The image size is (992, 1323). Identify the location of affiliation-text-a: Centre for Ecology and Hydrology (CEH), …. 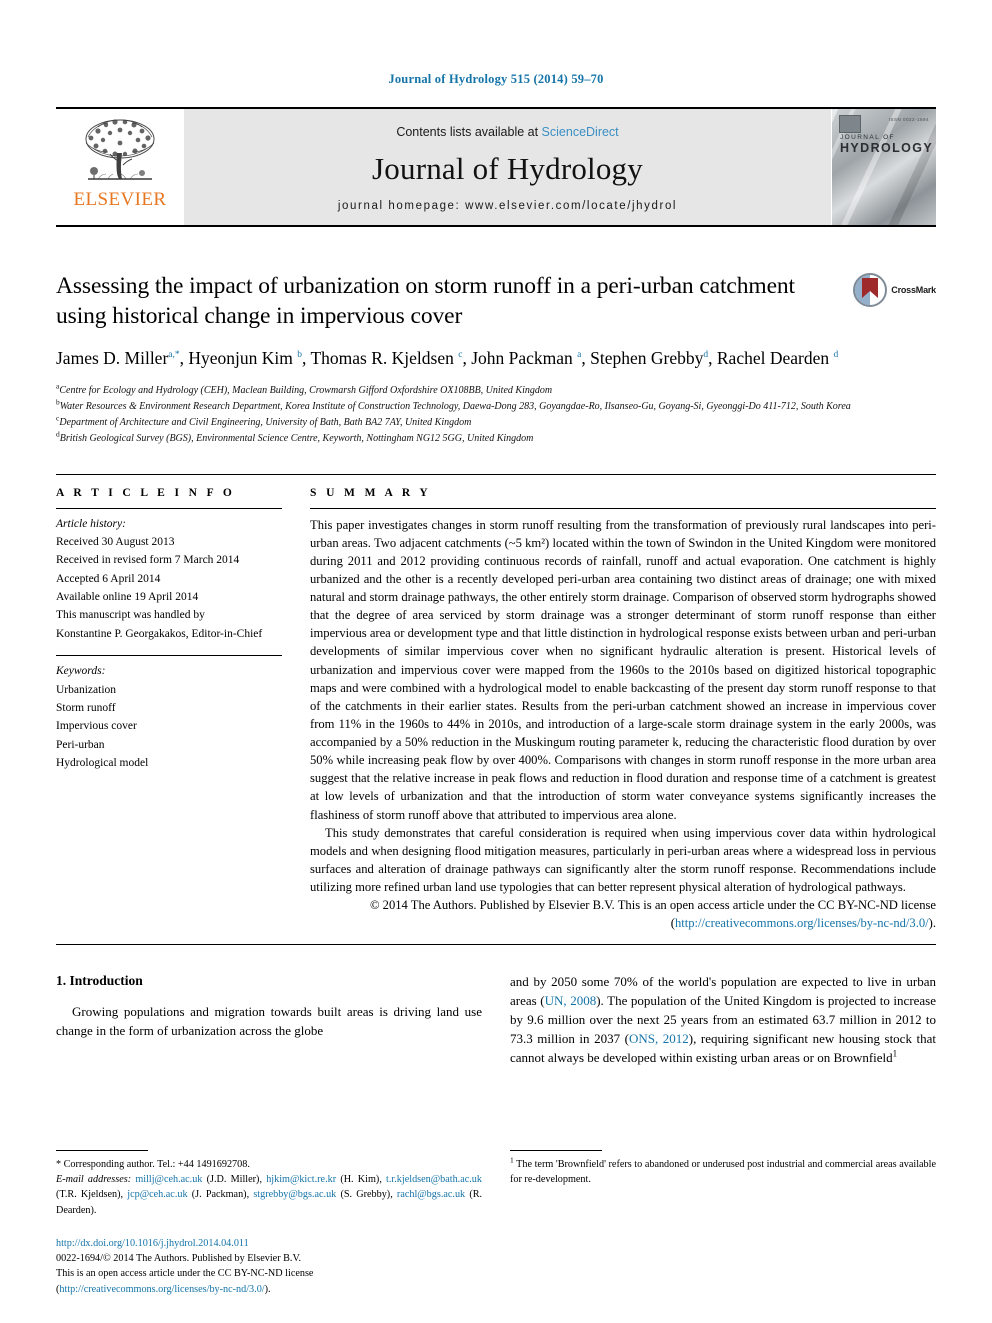
(306, 390).